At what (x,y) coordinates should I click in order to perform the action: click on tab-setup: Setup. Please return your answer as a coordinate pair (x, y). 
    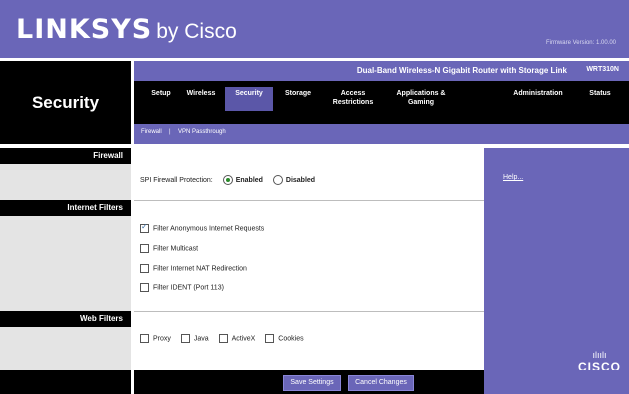
    Looking at the image, I should click on (161, 93).